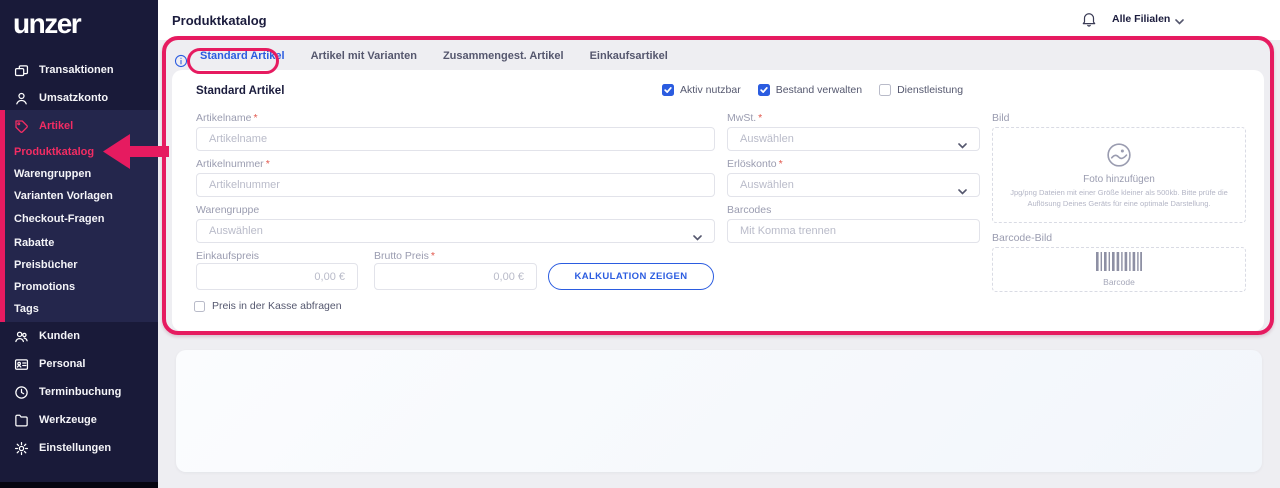  What do you see at coordinates (76, 70) in the screenshot?
I see `sidebar-item-label: Transaktionen` at bounding box center [76, 70].